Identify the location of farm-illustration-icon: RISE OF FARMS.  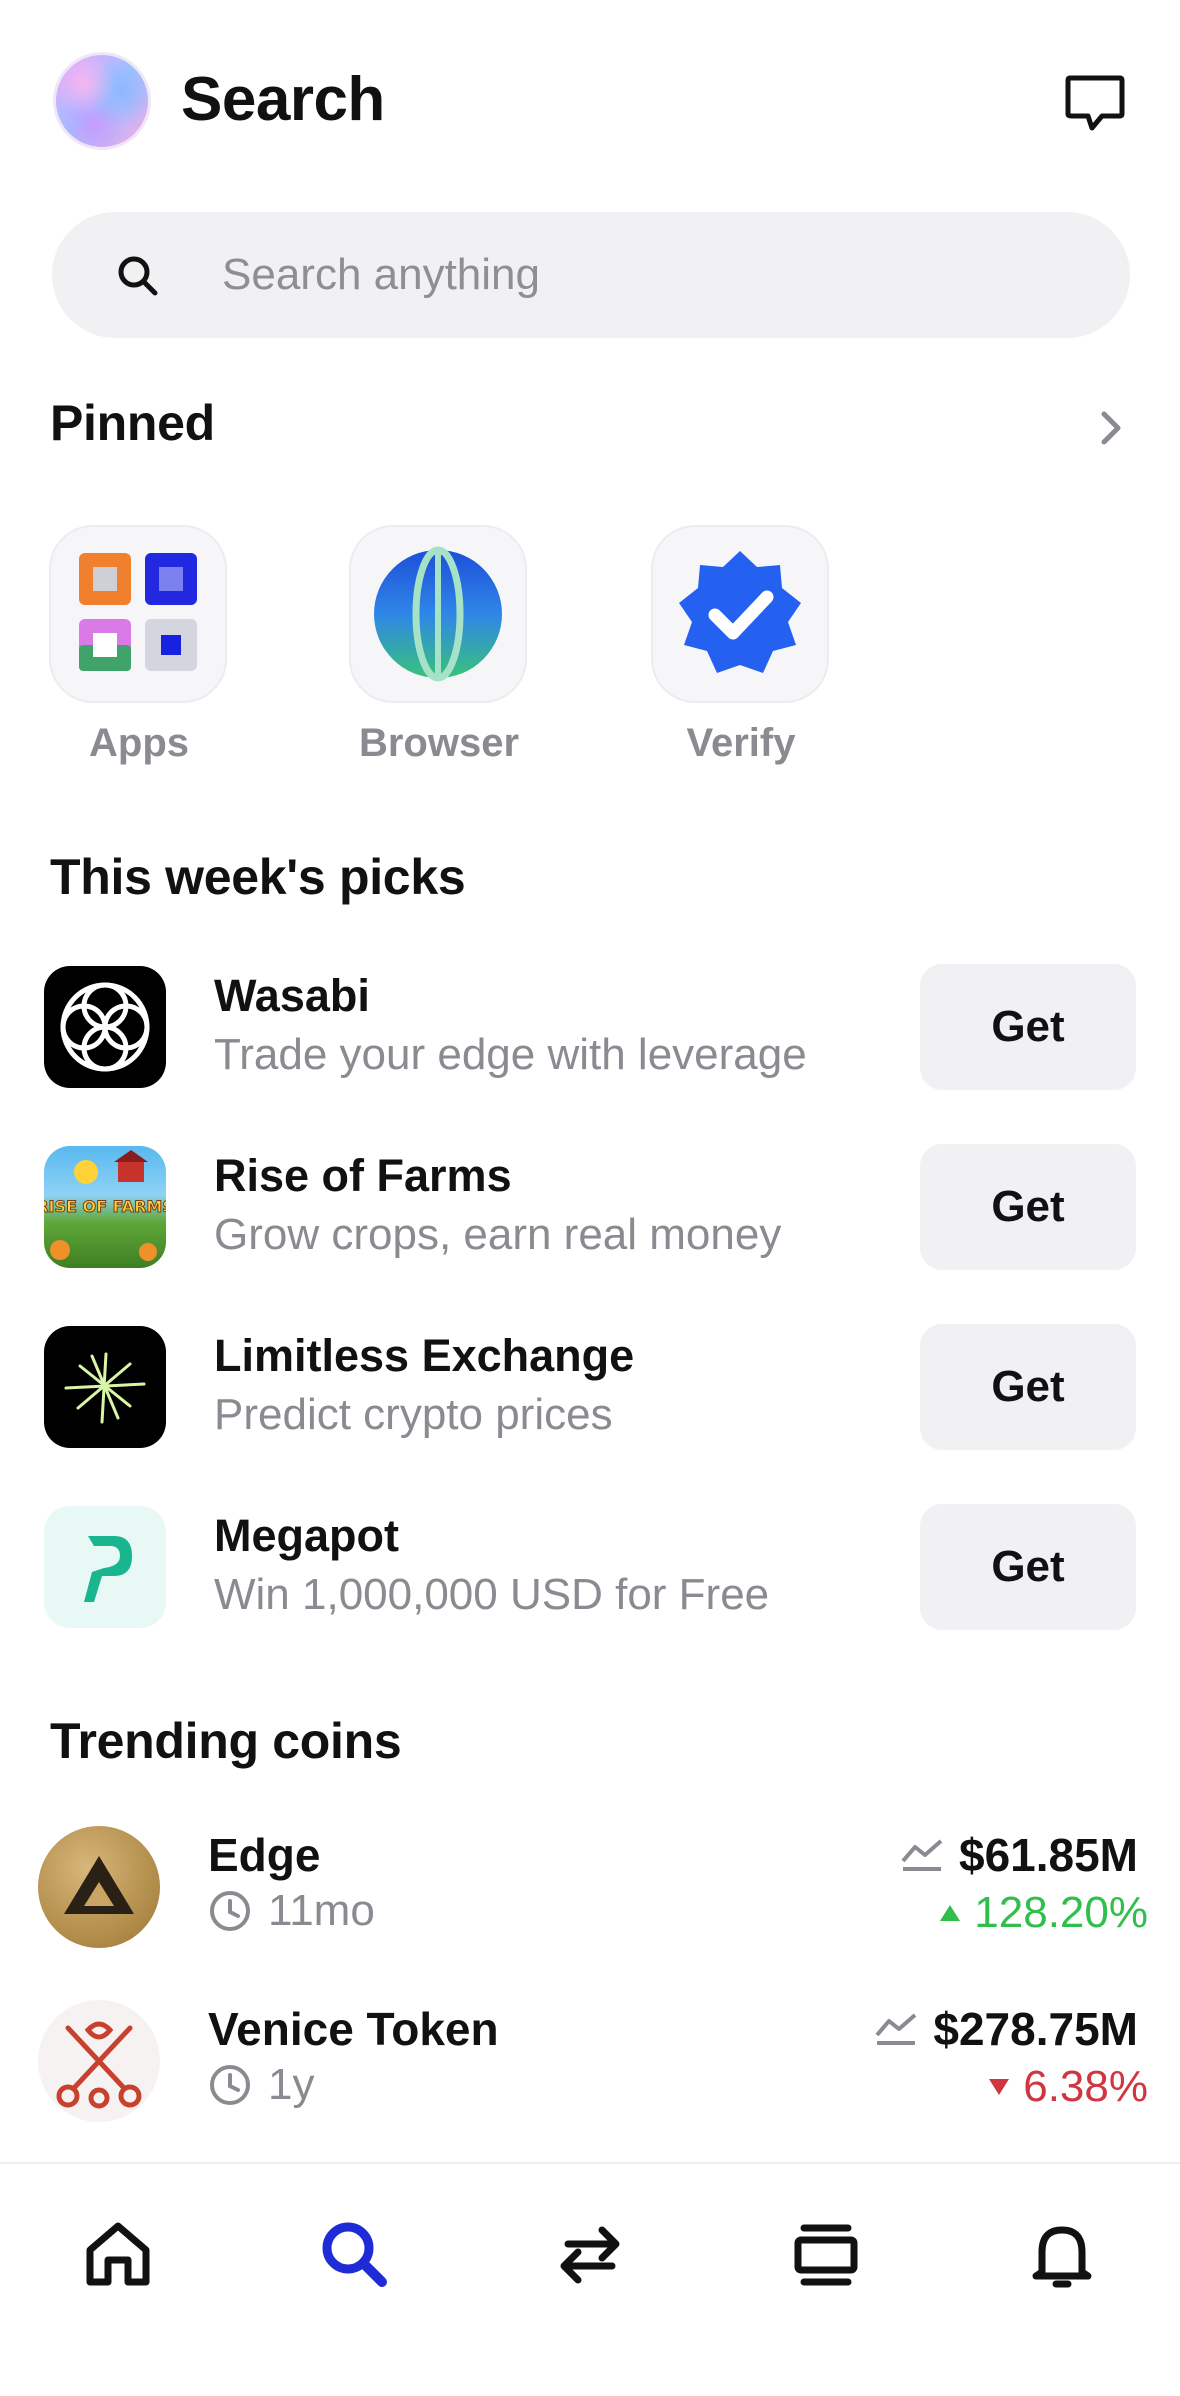
(105, 1205).